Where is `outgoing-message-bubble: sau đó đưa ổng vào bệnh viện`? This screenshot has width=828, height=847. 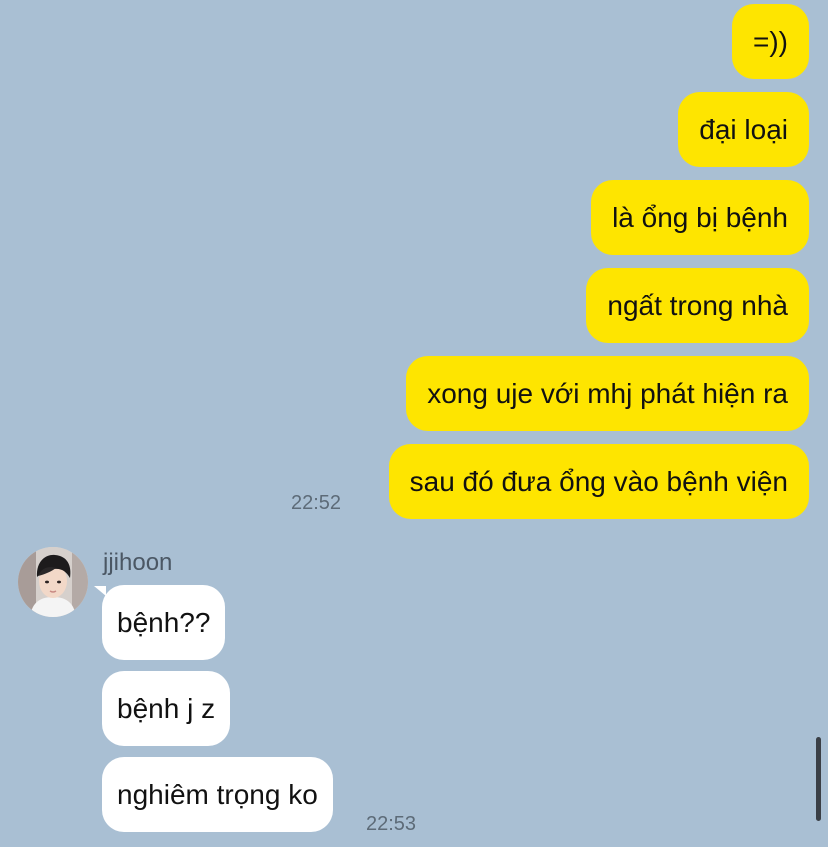 outgoing-message-bubble: sau đó đưa ổng vào bệnh viện is located at coordinates (598, 481).